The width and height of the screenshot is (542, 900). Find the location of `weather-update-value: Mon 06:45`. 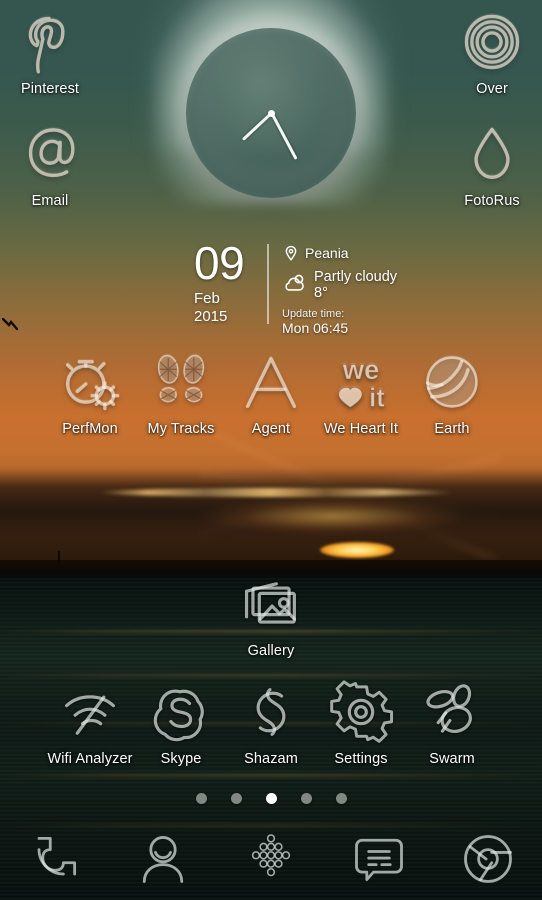

weather-update-value: Mon 06:45 is located at coordinates (315, 328).